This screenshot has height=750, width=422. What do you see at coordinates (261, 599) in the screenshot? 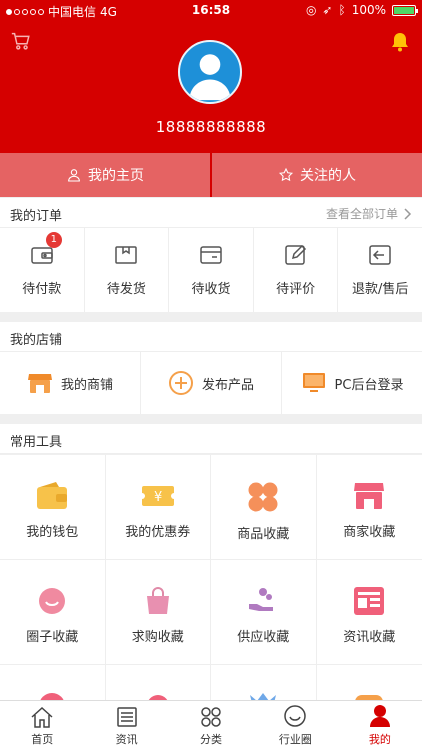
I see `supply-icon` at bounding box center [261, 599].